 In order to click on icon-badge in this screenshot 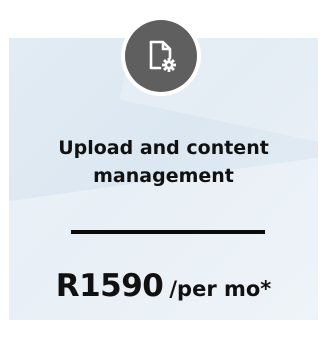, I will do `click(161, 56)`.